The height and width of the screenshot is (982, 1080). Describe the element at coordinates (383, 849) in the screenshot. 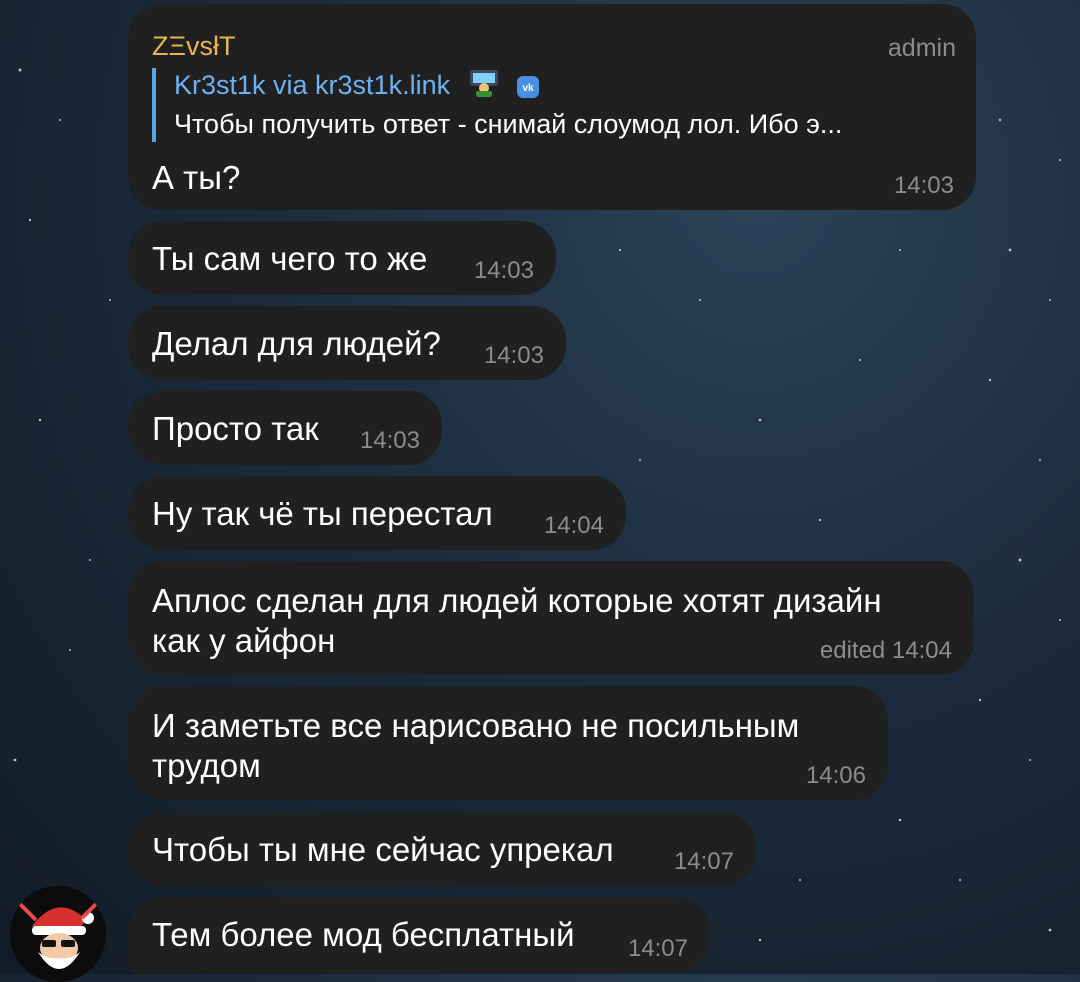

I see `message-text: Чтобы ты мне сейчас упрекал` at that location.